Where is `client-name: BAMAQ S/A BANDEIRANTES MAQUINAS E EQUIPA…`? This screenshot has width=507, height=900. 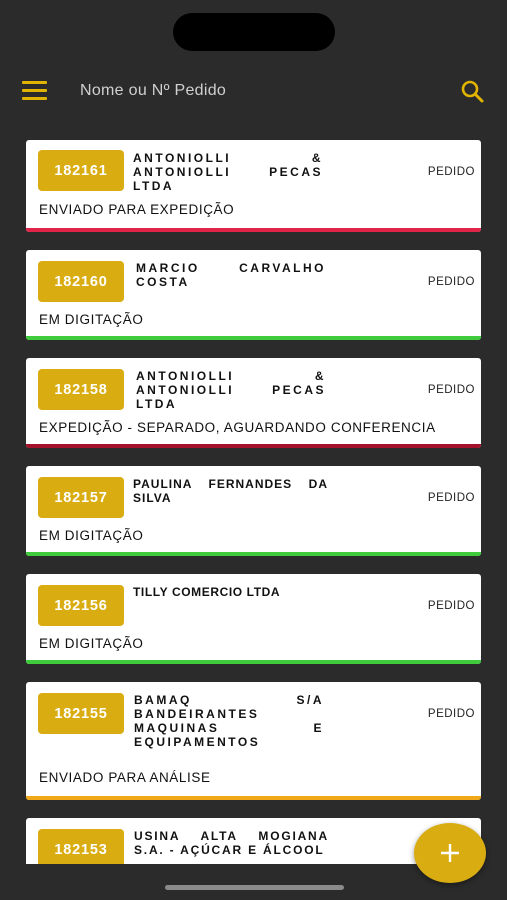 client-name: BAMAQ S/A BANDEIRANTES MAQUINAS E EQUIPA… is located at coordinates (229, 721).